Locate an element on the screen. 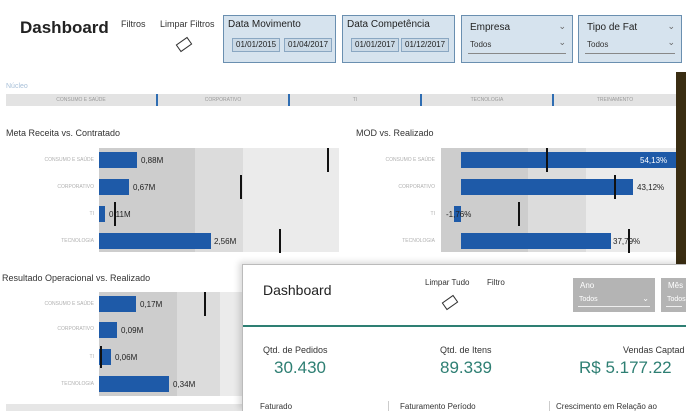 The width and height of the screenshot is (686, 411). bottom-tab-strip is located at coordinates (124, 407).